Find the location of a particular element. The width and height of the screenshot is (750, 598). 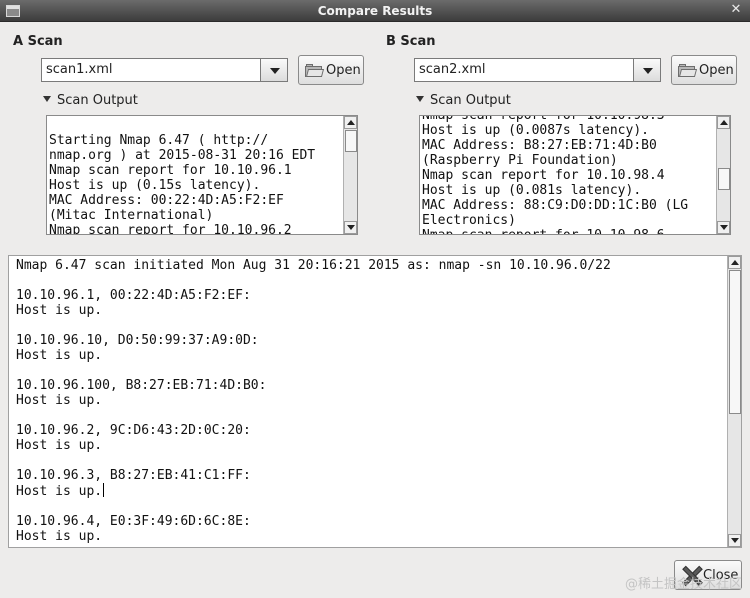

diff-host-line: 10.10.96.4, E0:3F:49:6D:6C:8E: is located at coordinates (133, 521).